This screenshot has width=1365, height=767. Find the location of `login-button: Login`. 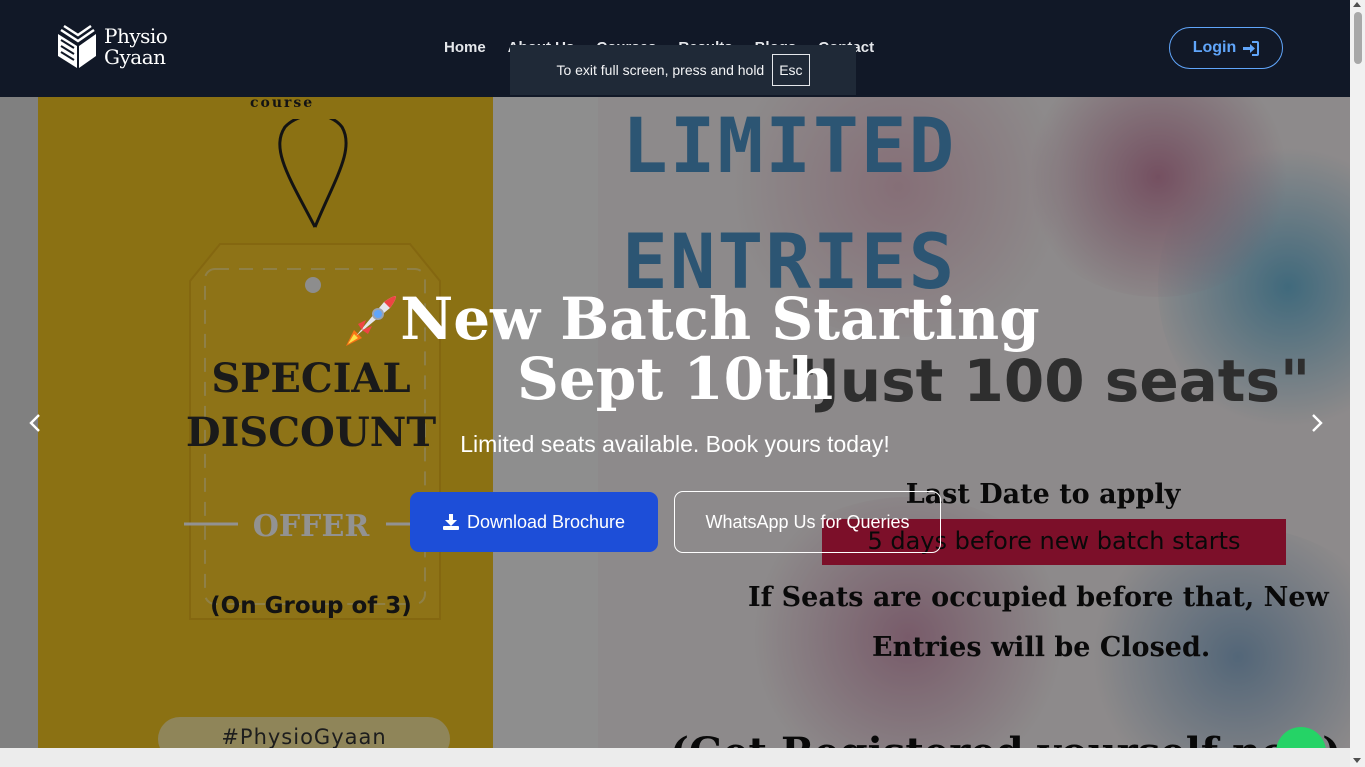

login-button: Login is located at coordinates (1226, 48).